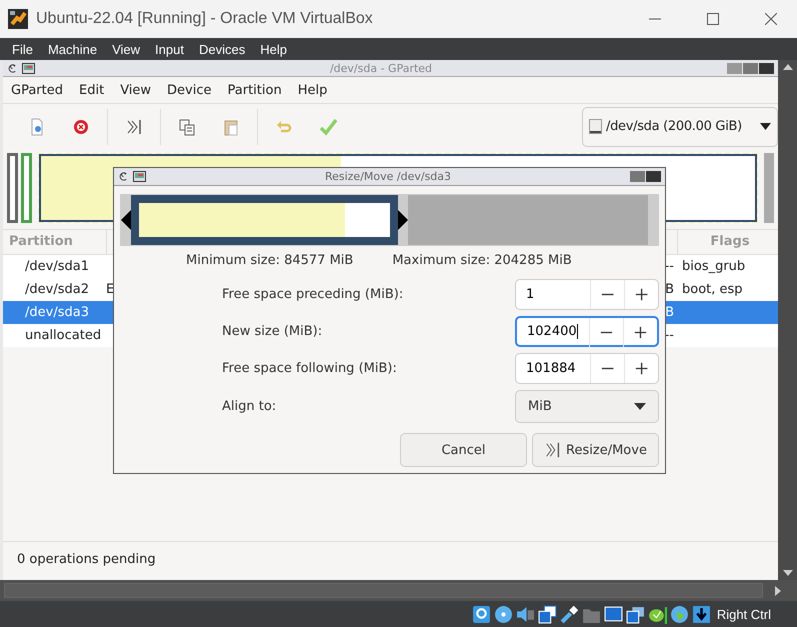  What do you see at coordinates (255, 90) in the screenshot?
I see `menu-item: Partition` at bounding box center [255, 90].